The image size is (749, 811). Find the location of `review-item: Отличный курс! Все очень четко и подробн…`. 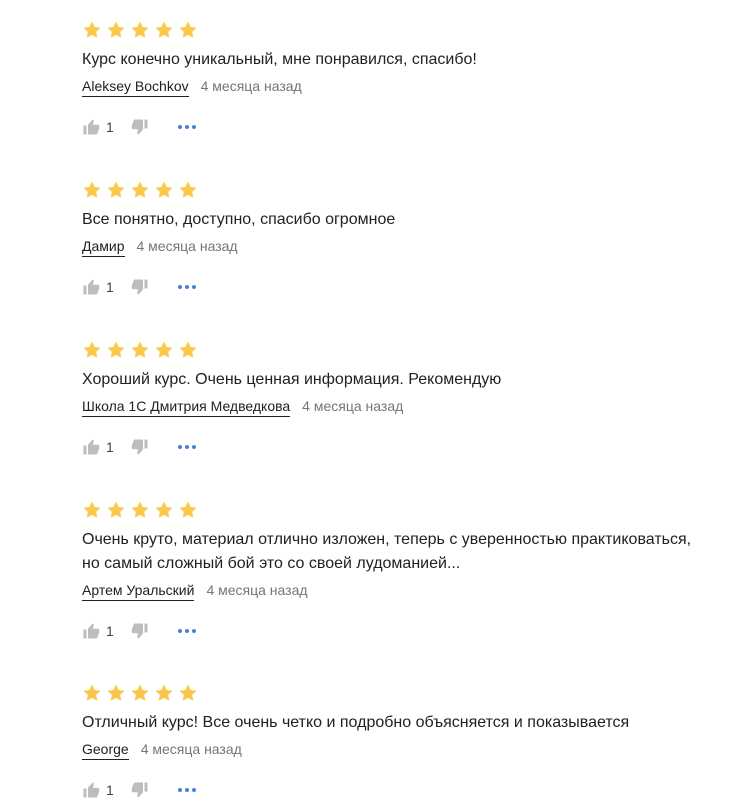

review-item: Отличный курс! Все очень четко и подробн… is located at coordinates (412, 742).